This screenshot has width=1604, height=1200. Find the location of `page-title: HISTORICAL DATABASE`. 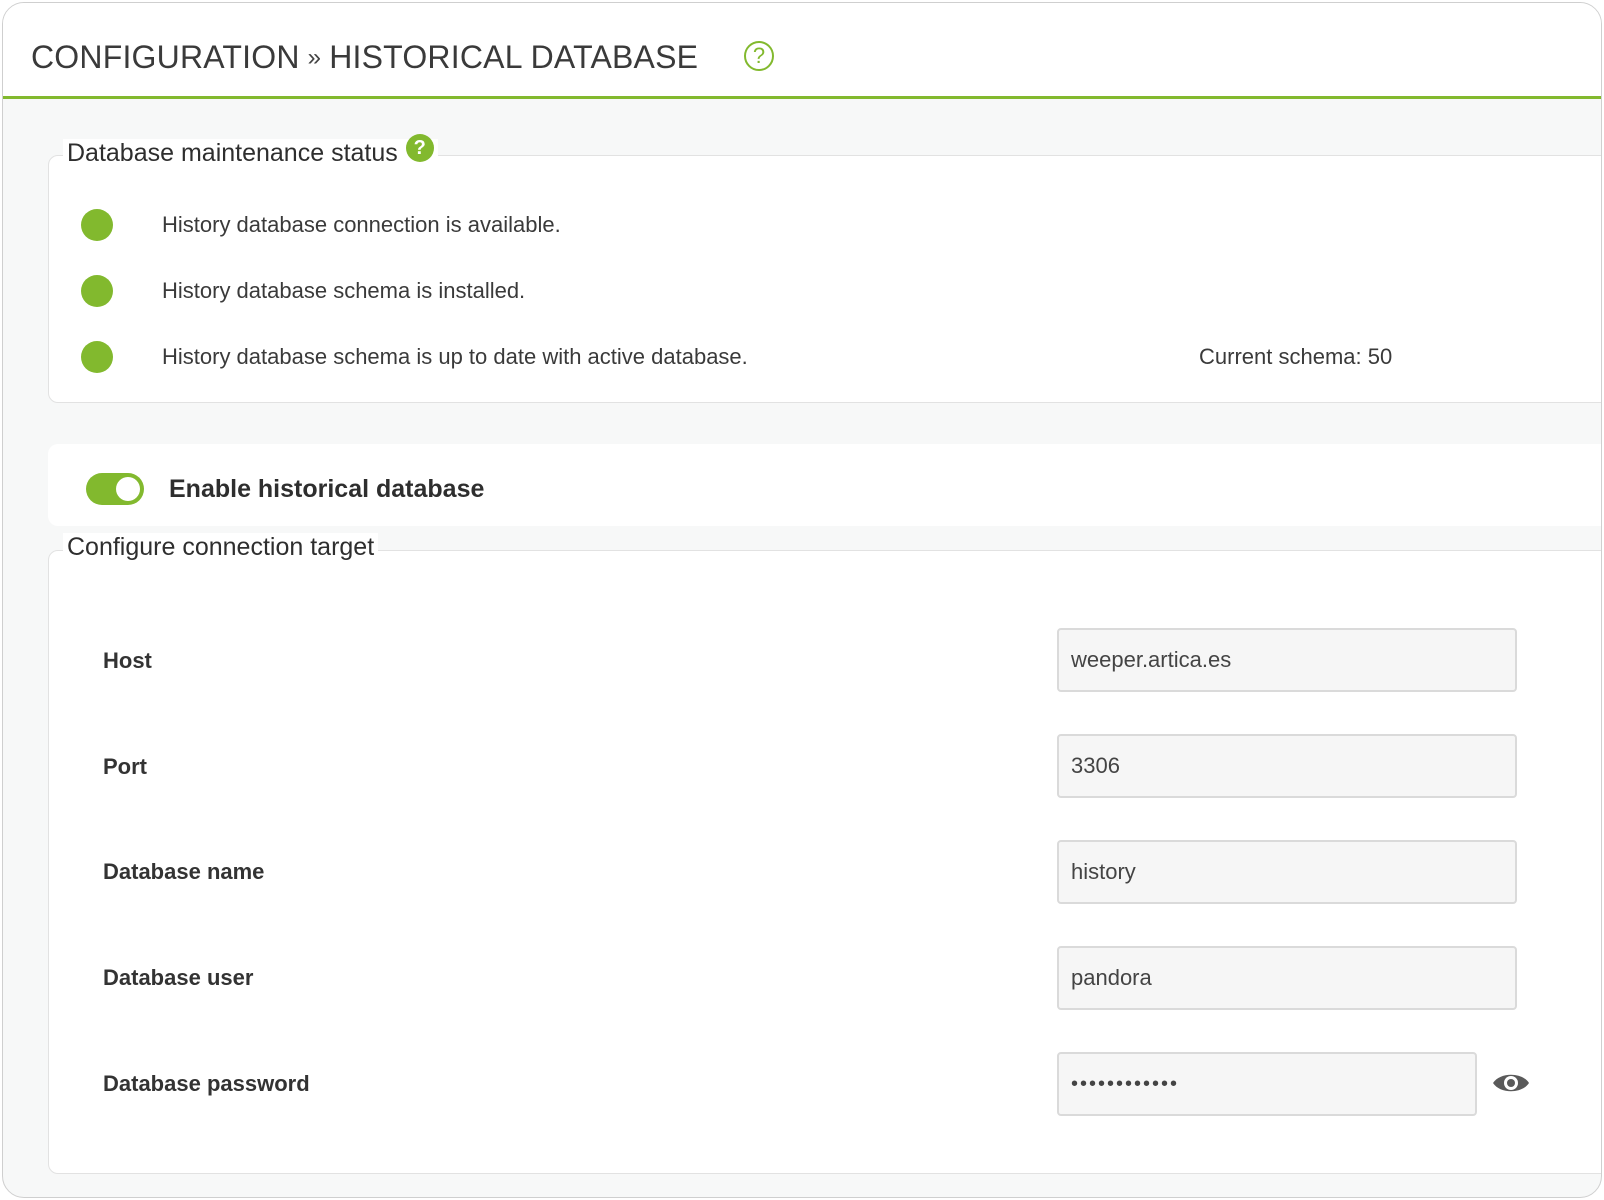

page-title: HISTORICAL DATABASE is located at coordinates (514, 57).